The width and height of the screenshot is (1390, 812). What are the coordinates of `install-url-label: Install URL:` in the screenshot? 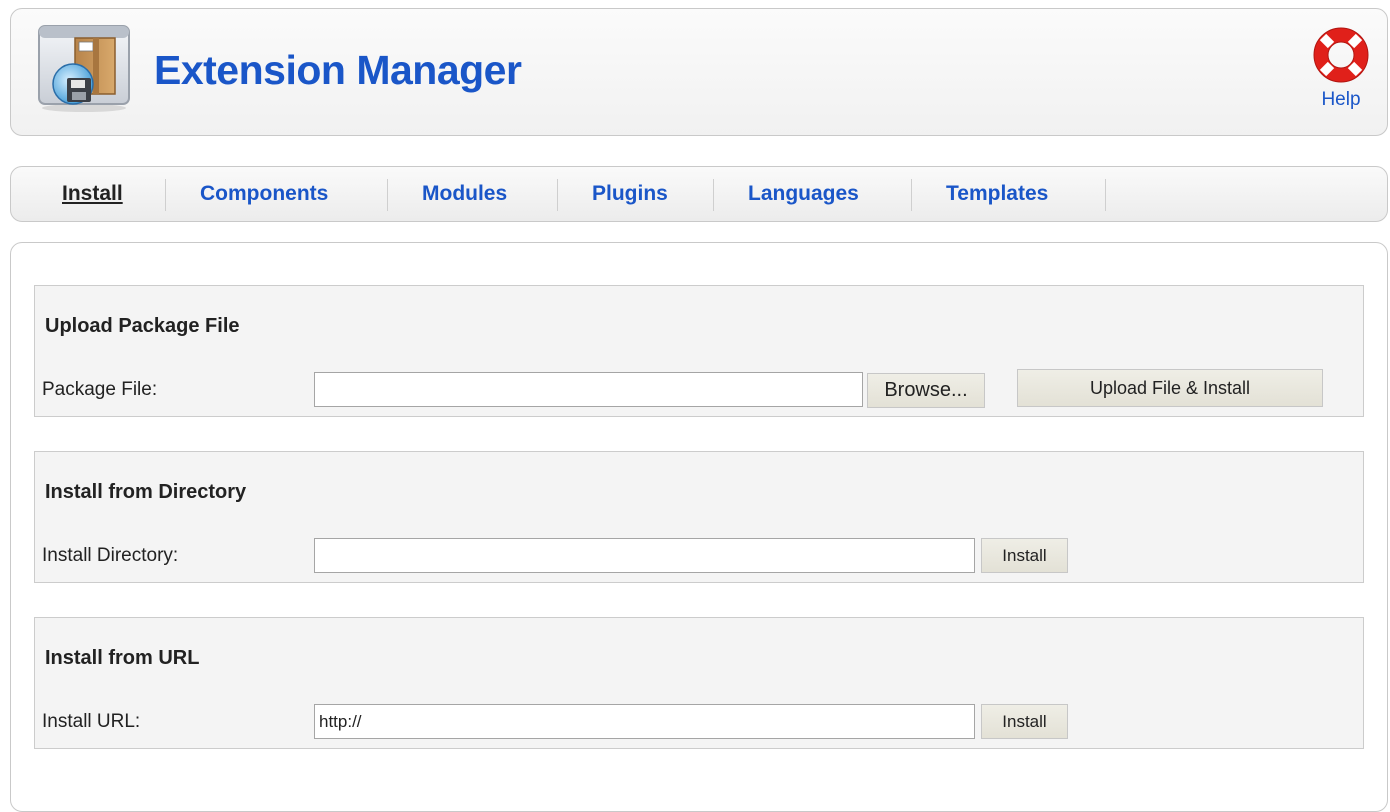 It's located at (91, 721).